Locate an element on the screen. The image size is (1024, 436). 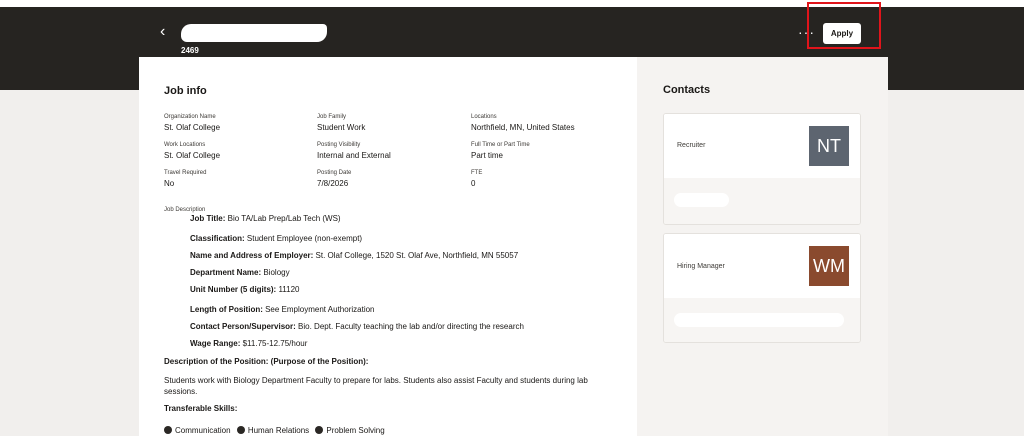
redacted-title-mark is located at coordinates (254, 33).